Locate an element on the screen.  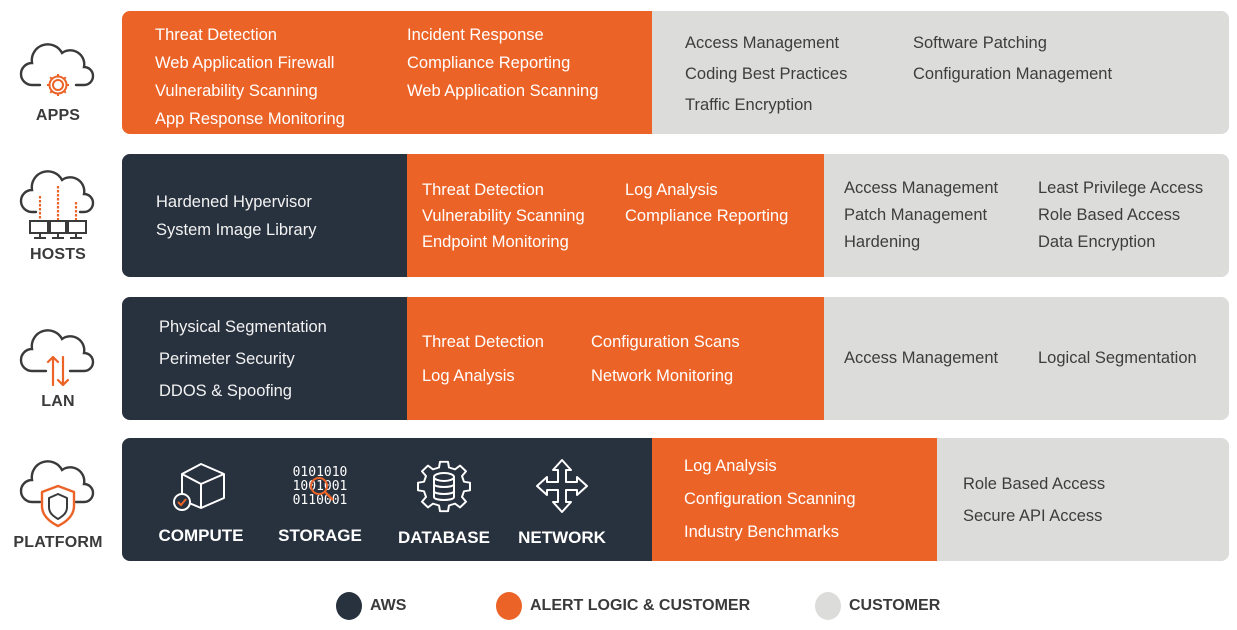
list-item: Configuration Scanning is located at coordinates (770, 499).